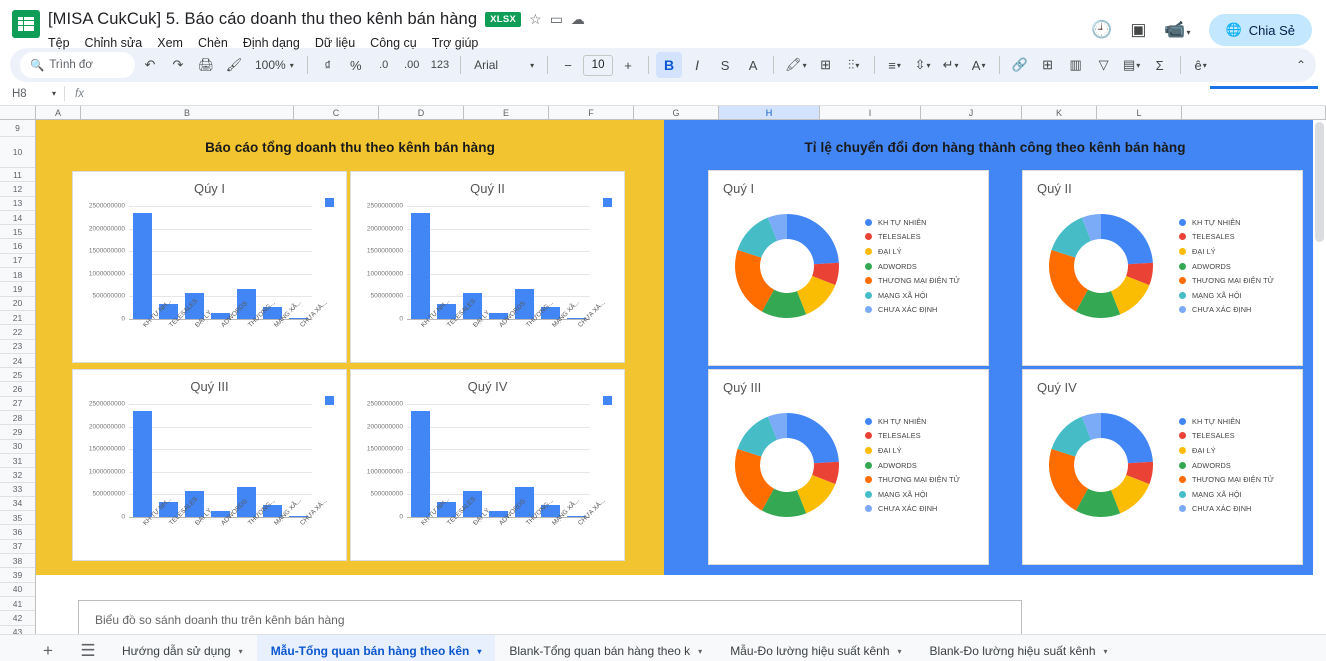 This screenshot has height=661, width=1326. Describe the element at coordinates (17, 504) in the screenshot. I see `row-header-34: 34` at that location.